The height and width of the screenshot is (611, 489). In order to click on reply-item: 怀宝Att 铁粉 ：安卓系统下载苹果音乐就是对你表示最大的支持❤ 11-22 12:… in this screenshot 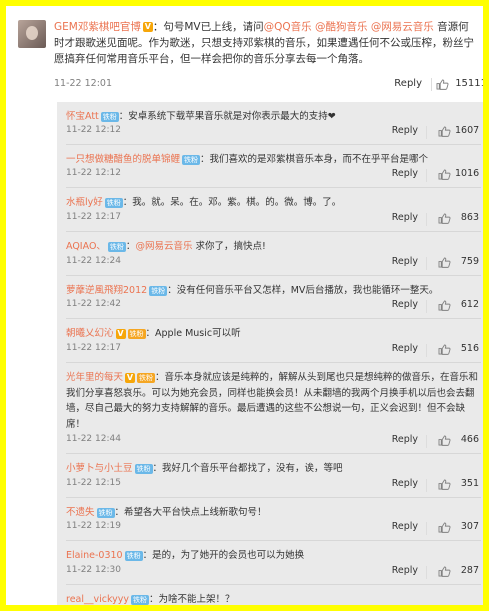, I will do `click(270, 123)`.